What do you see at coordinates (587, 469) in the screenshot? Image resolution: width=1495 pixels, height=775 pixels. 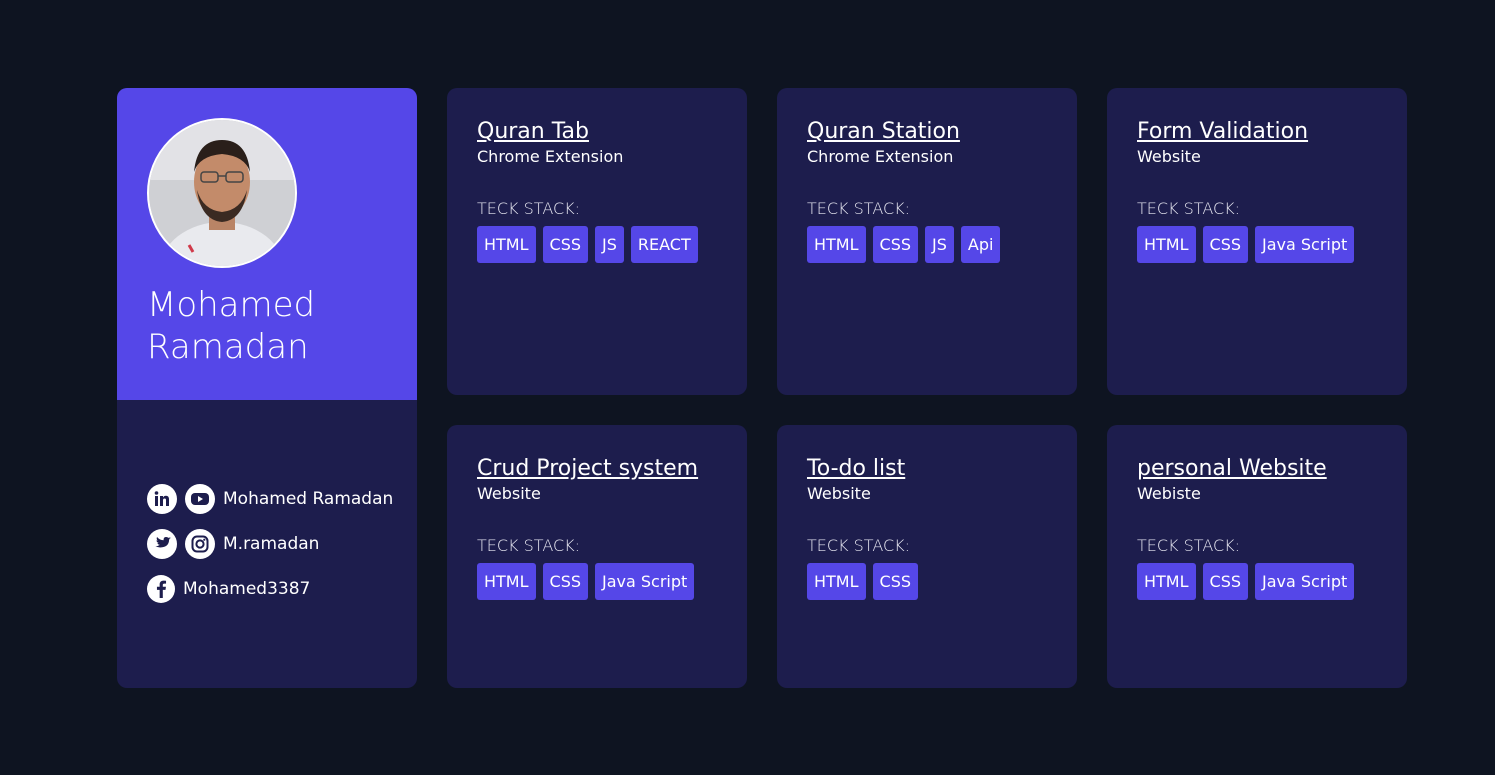 I see `project-title-link: Crud Project system` at bounding box center [587, 469].